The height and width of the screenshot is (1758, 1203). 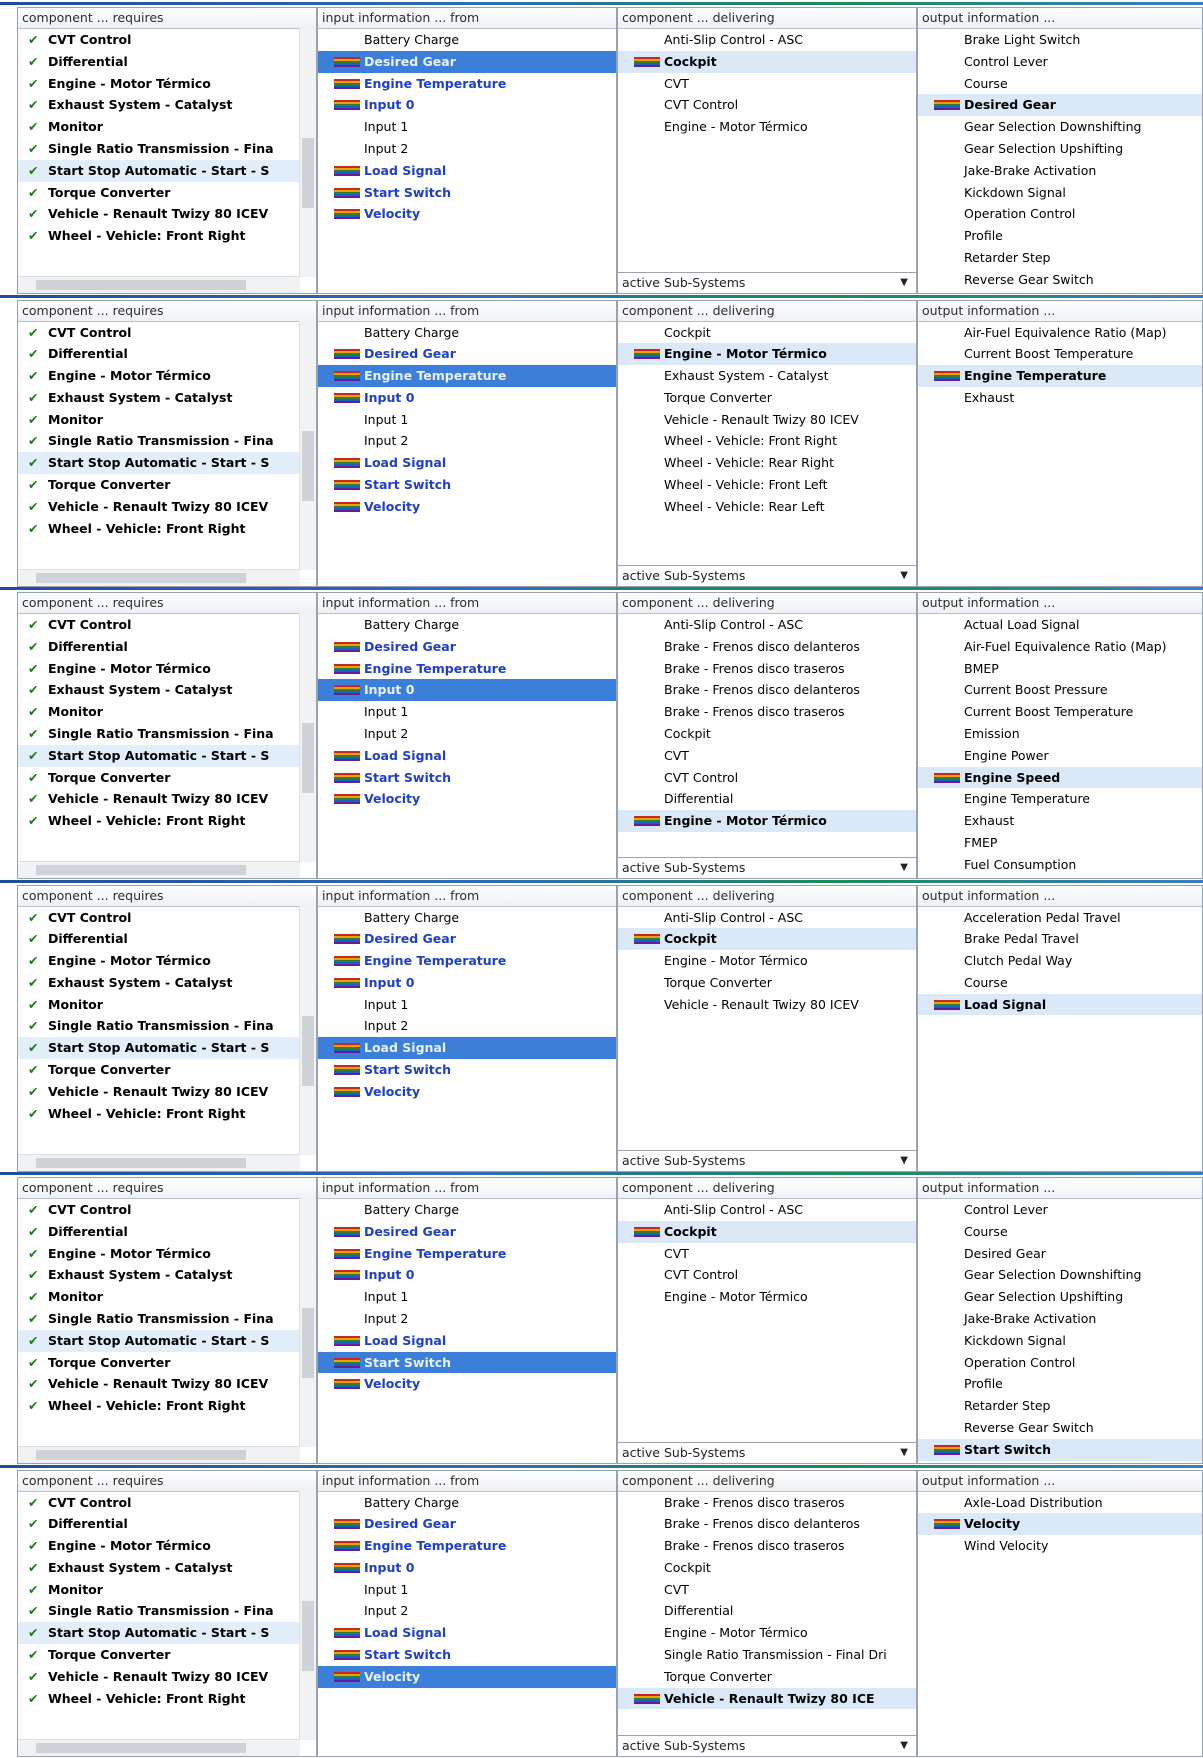 What do you see at coordinates (467, 193) in the screenshot?
I see `input-item: Start Switch` at bounding box center [467, 193].